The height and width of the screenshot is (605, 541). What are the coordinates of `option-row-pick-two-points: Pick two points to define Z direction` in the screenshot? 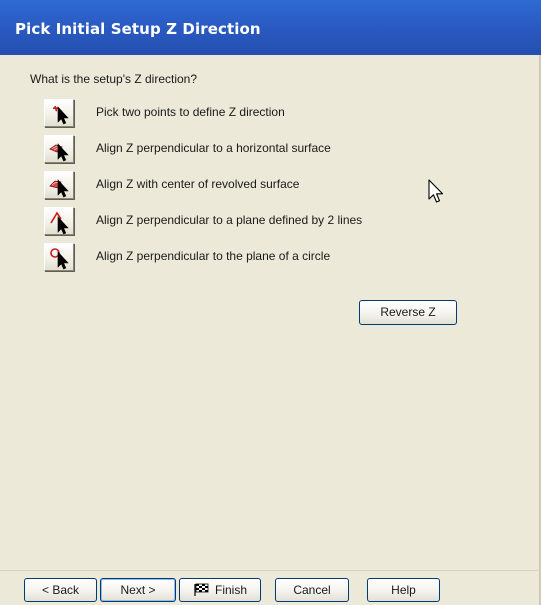 It's located at (264, 114).